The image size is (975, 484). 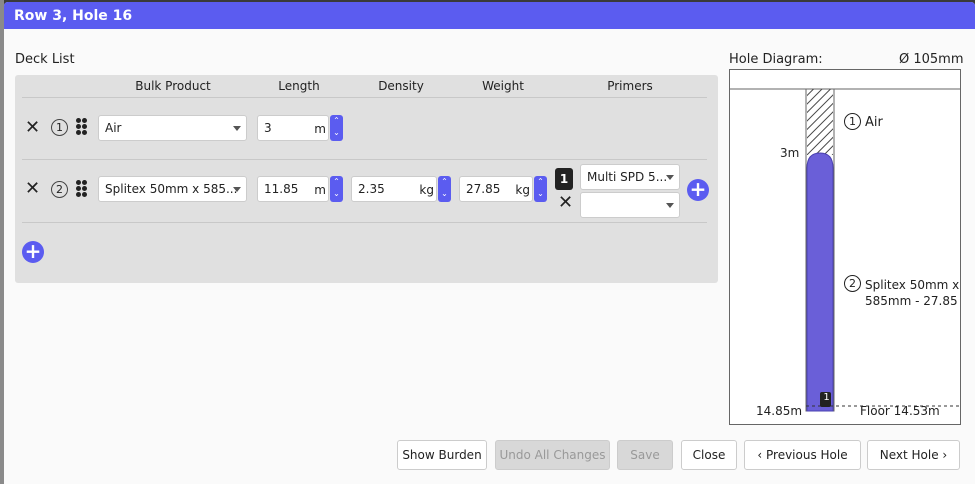 I want to click on remove-primer-icon: ✕, so click(x=565, y=203).